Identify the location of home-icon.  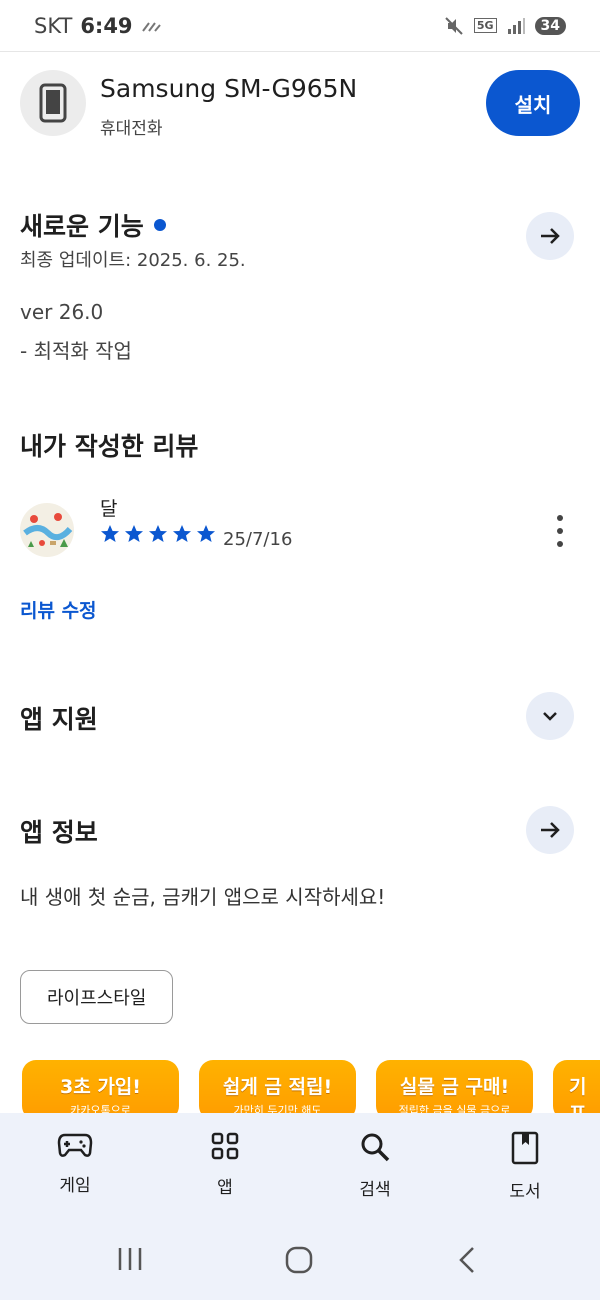
(299, 1260).